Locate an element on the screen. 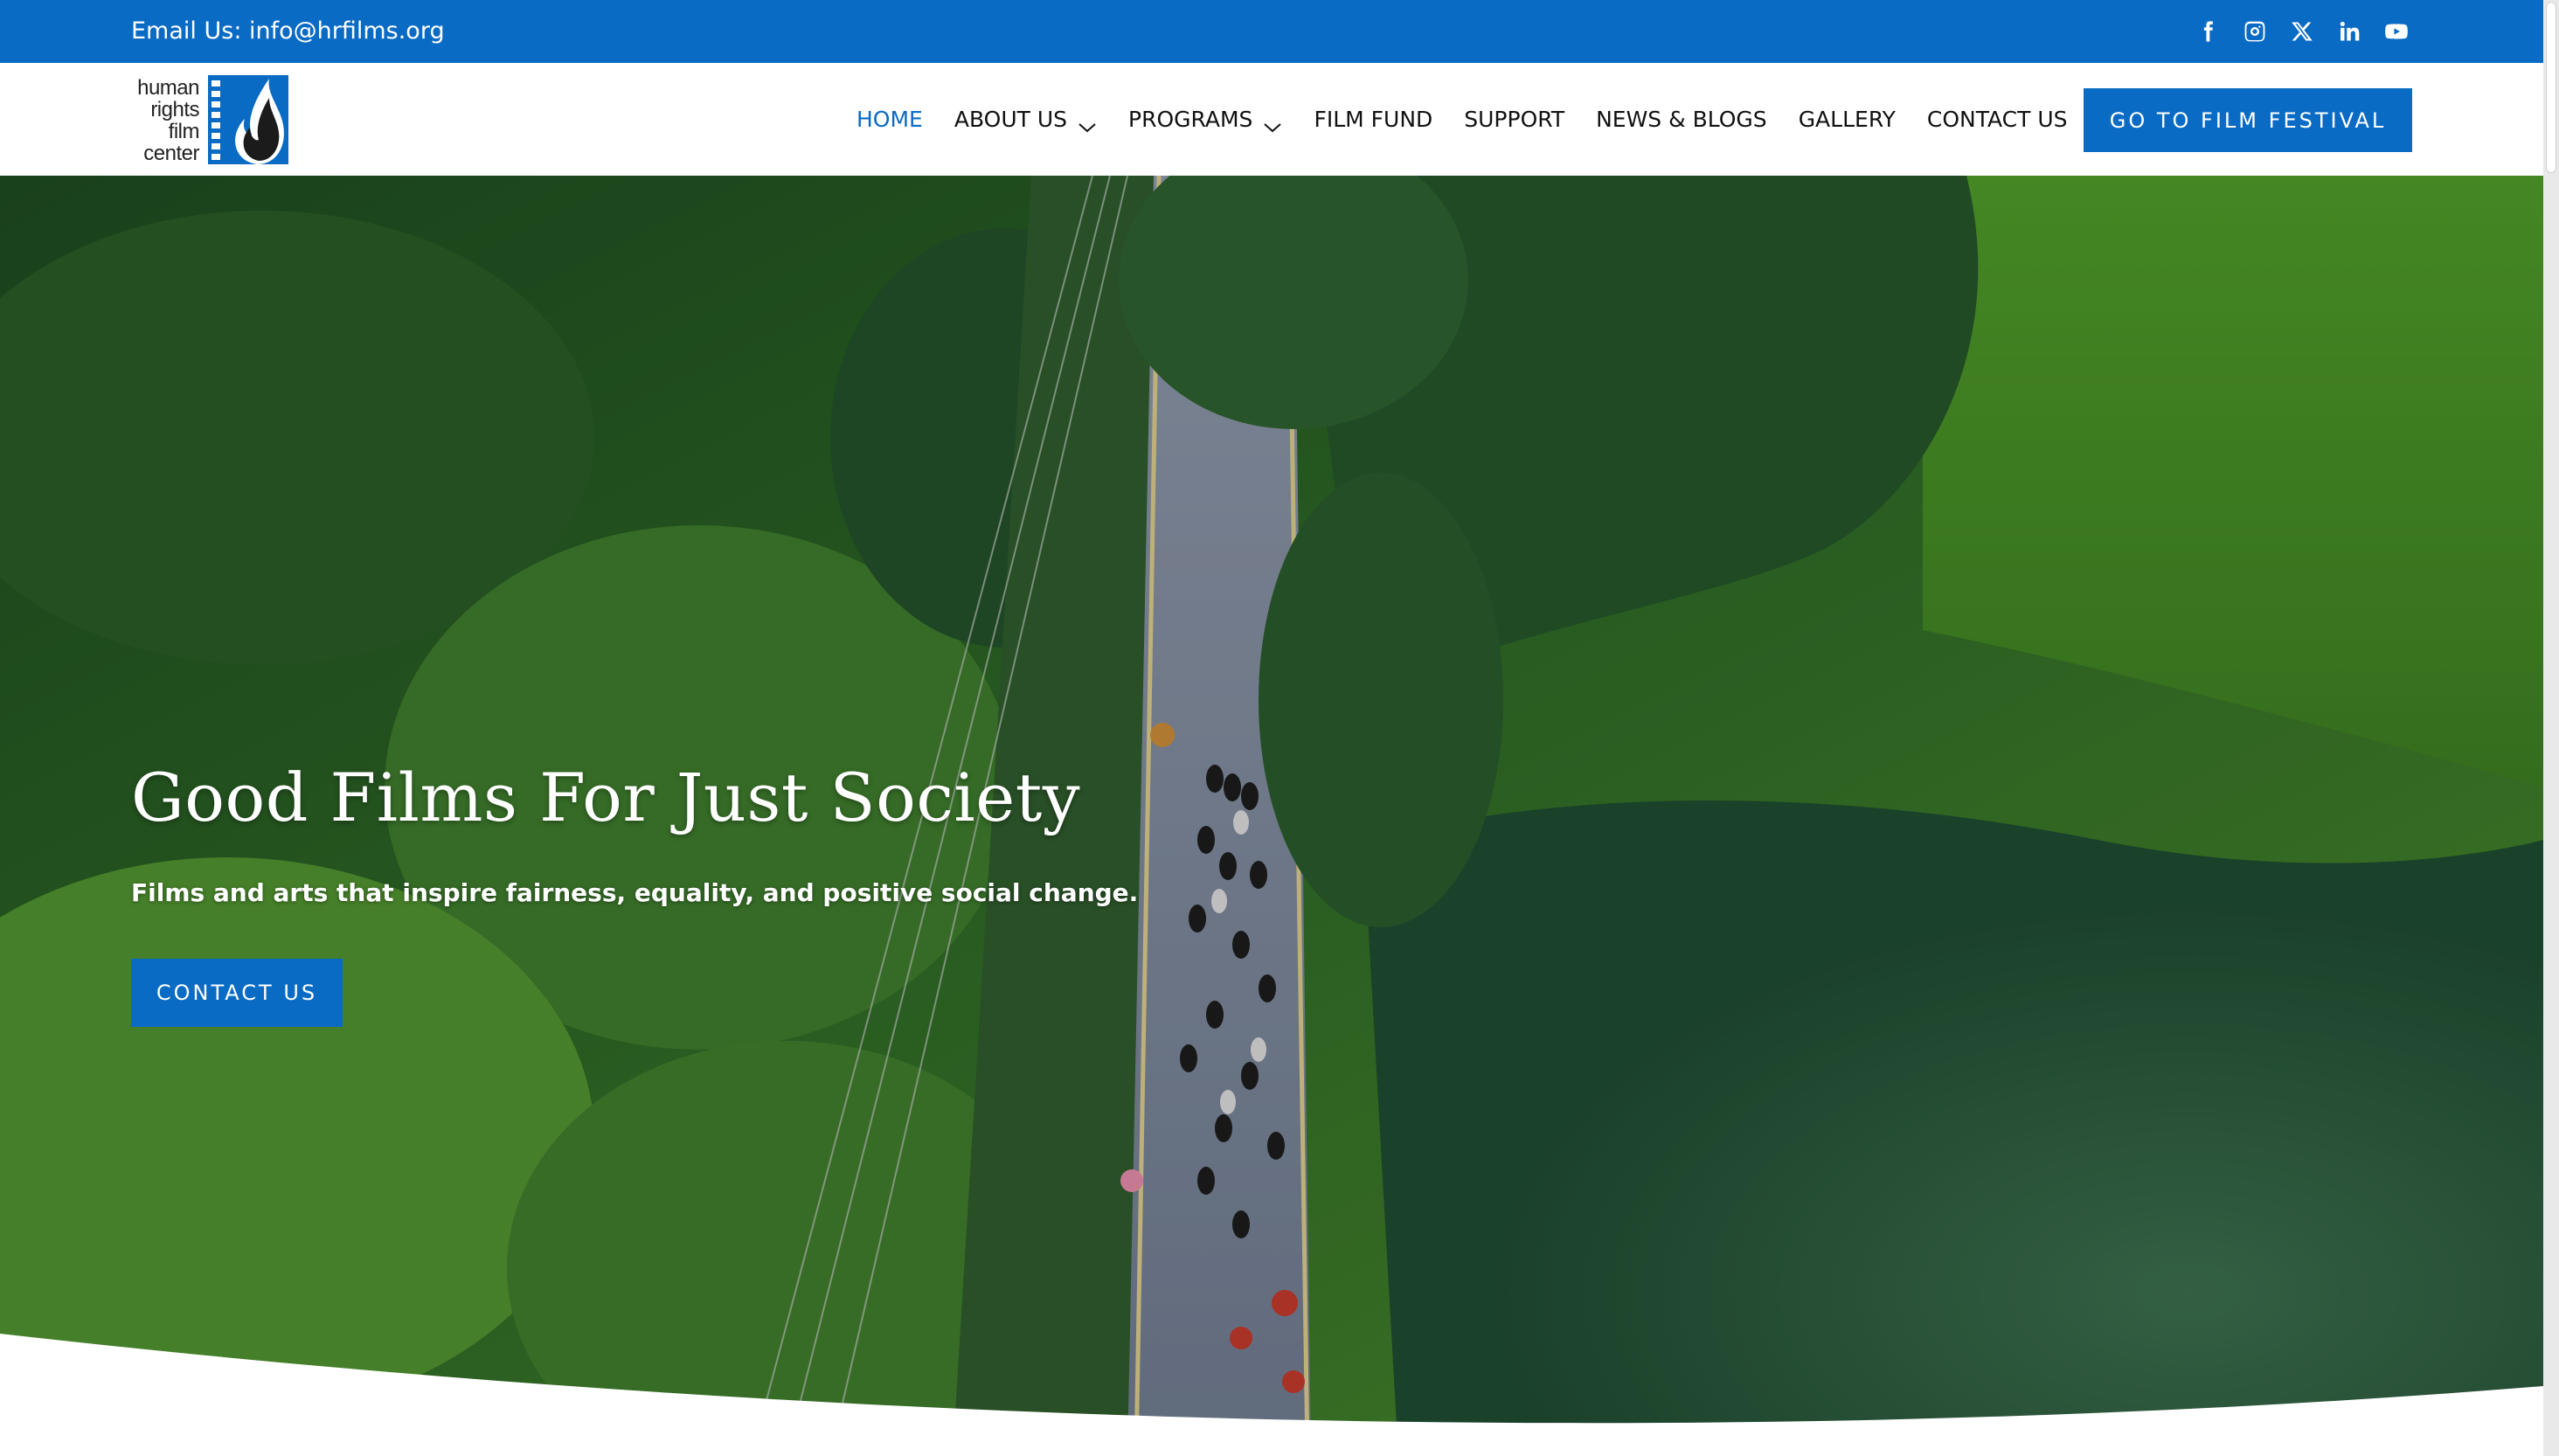 The image size is (2559, 1456). nav-item-contact-us: CONTACT US is located at coordinates (1997, 119).